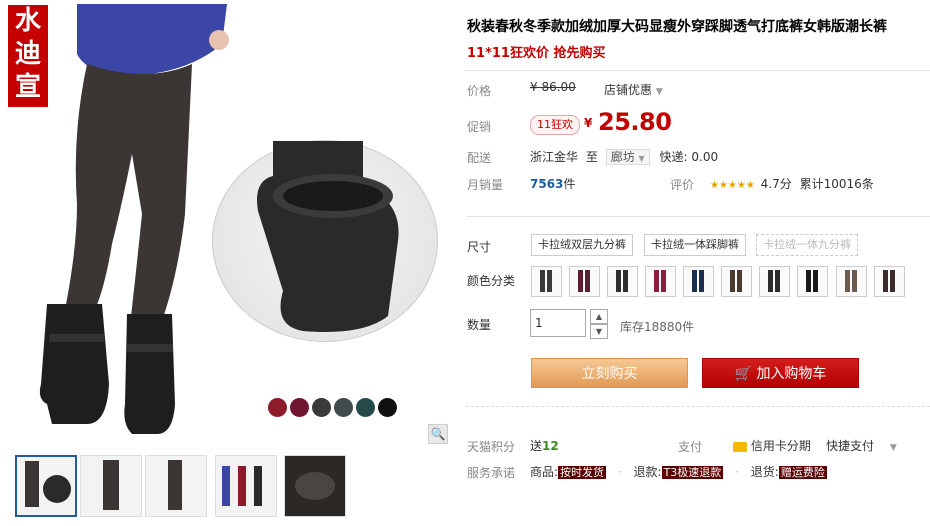  I want to click on points-value: 送12, so click(544, 445).